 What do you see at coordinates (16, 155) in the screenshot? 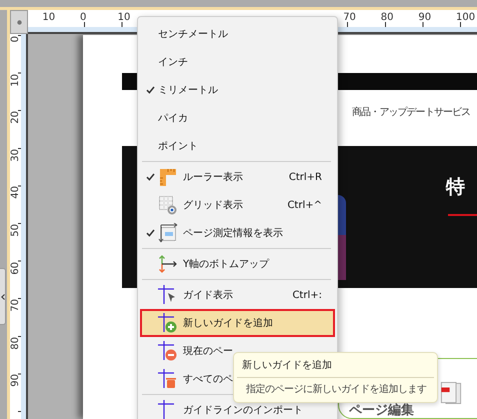
I see `ruler-number: 30` at bounding box center [16, 155].